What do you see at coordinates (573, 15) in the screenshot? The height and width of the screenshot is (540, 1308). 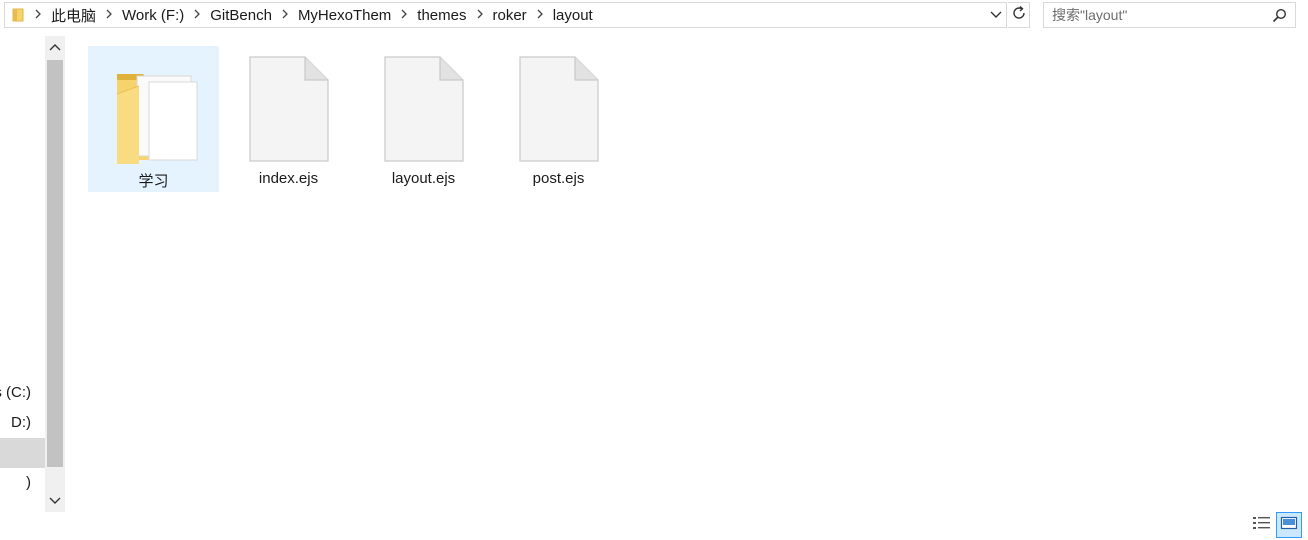 I see `breadcrumb-item: layout` at bounding box center [573, 15].